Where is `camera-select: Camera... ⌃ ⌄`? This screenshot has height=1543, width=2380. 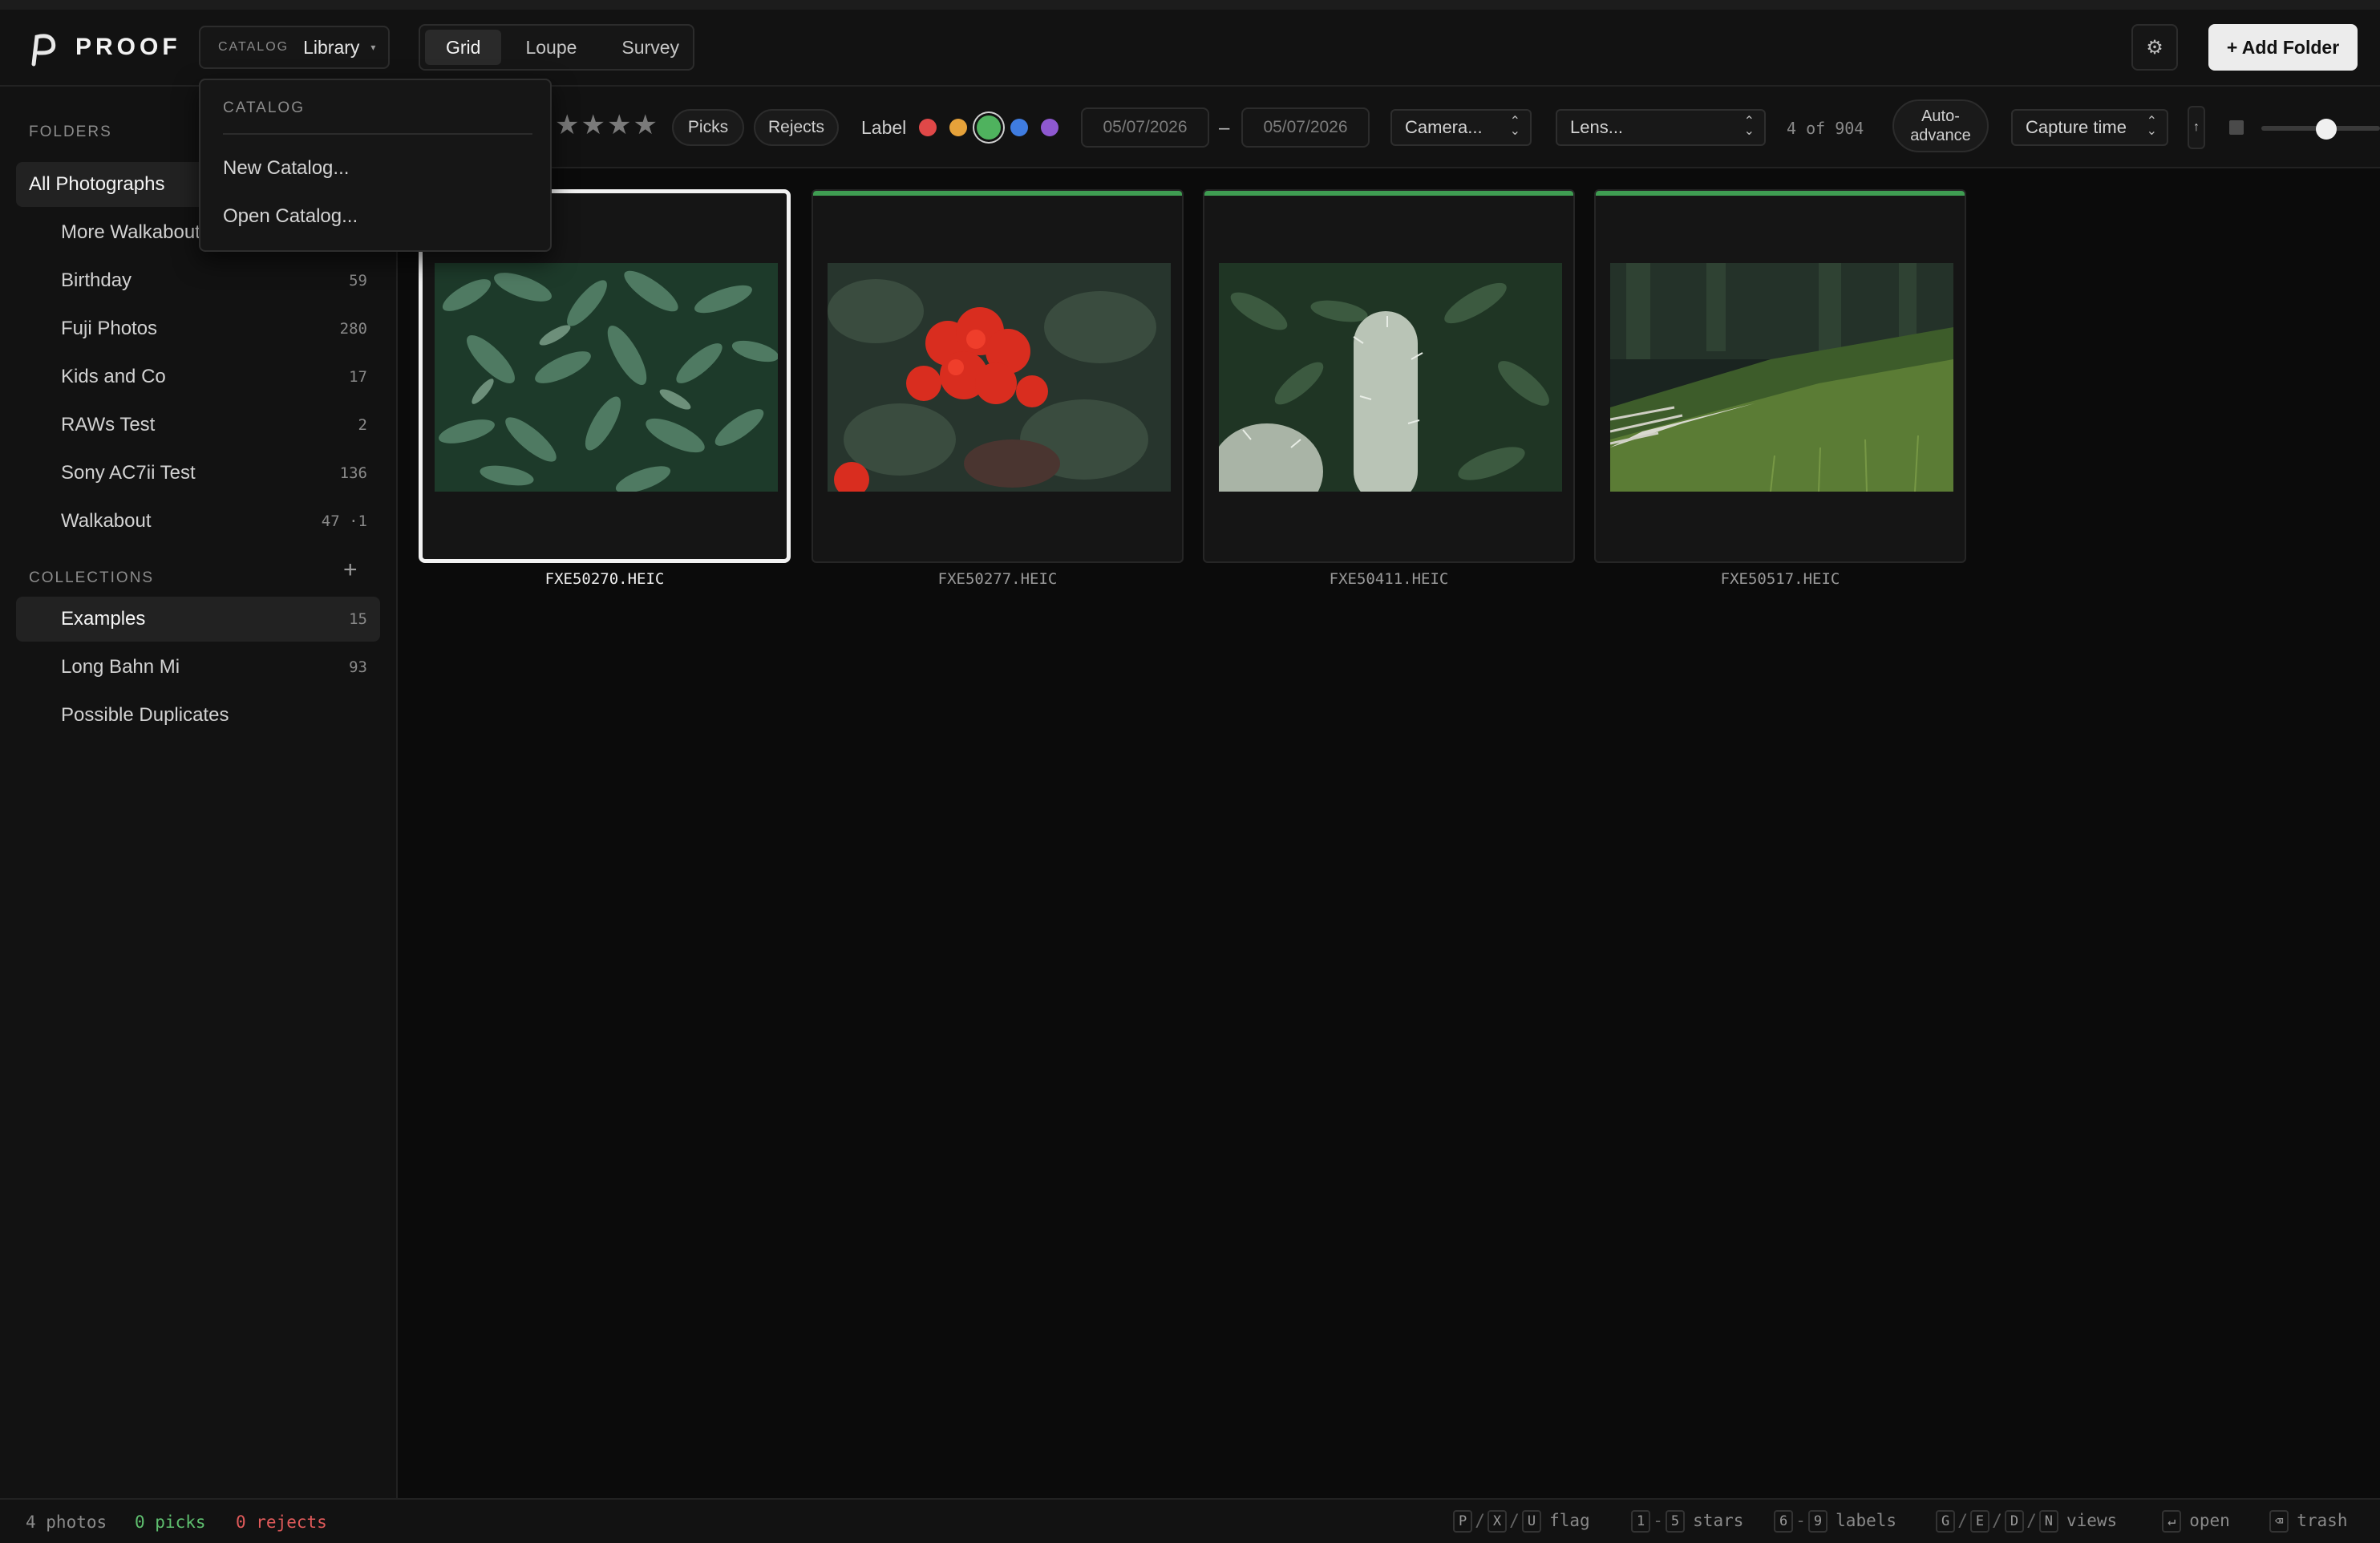 camera-select: Camera... ⌃ ⌄ is located at coordinates (1461, 127).